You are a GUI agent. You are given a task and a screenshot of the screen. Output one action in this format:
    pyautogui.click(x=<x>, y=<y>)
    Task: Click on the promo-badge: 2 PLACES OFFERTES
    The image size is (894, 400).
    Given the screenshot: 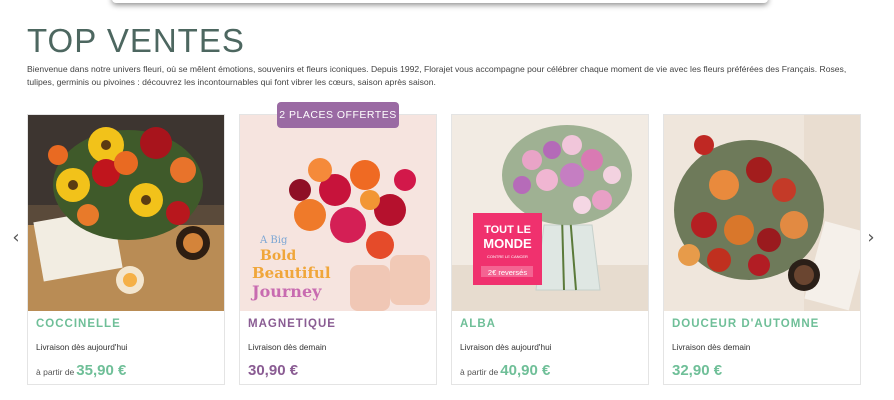 What is the action you would take?
    pyautogui.click(x=338, y=115)
    